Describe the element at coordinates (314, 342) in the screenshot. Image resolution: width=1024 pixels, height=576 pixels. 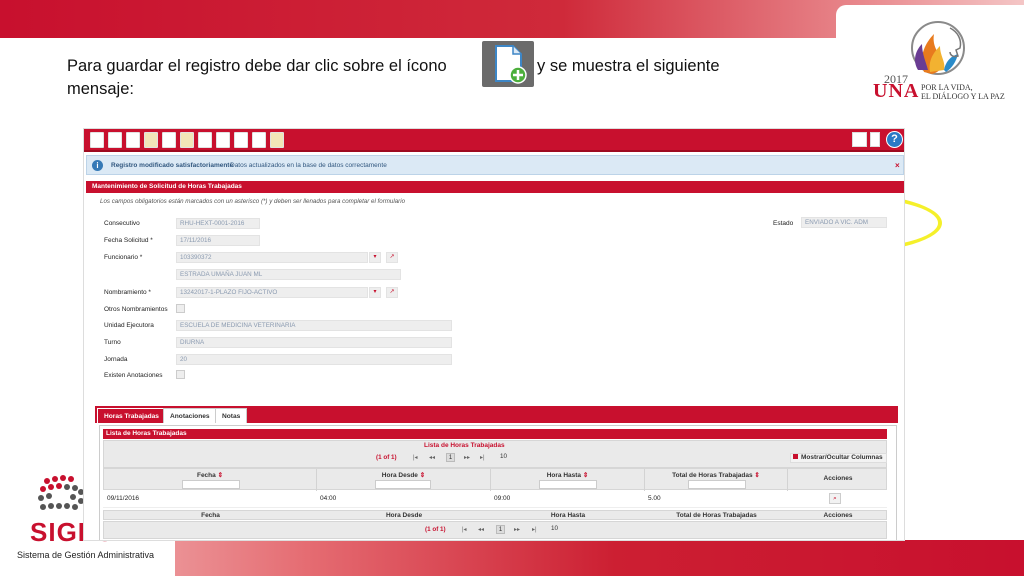
I see `turno-field: DIURNA` at that location.